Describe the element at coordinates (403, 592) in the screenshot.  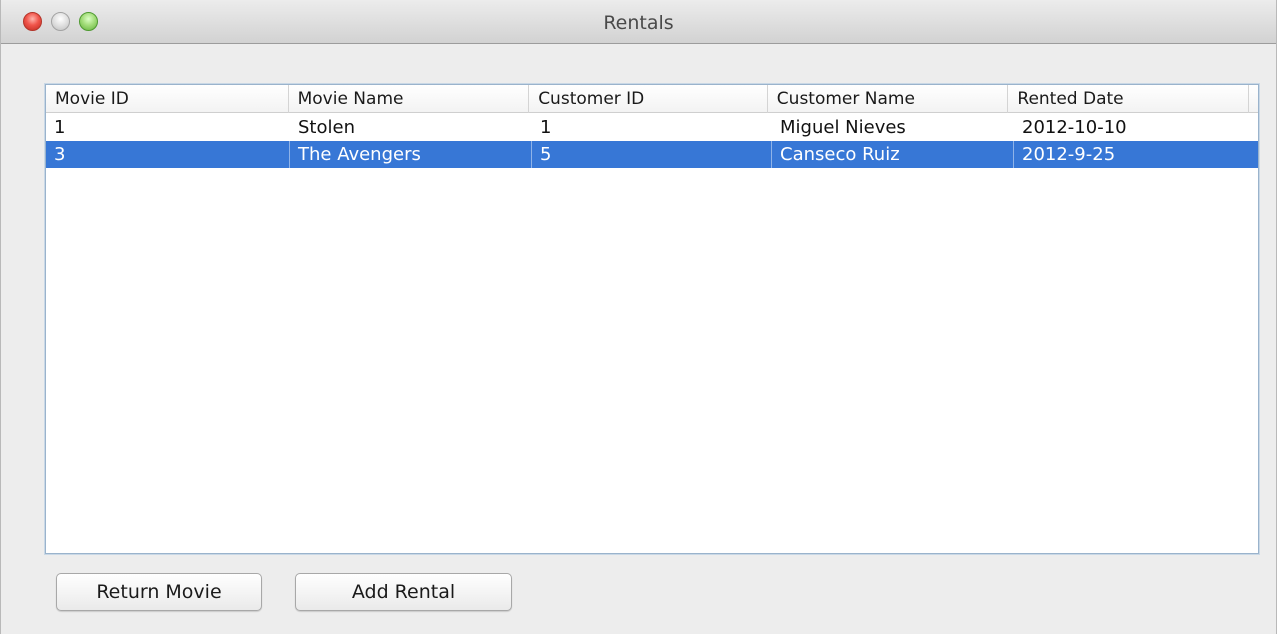
I see `add-rental-button: Add Rental` at that location.